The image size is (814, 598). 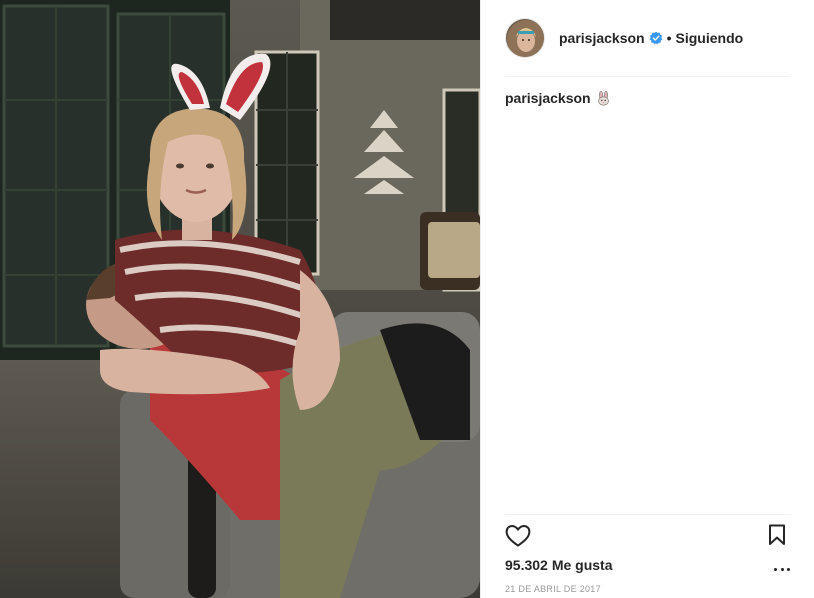 What do you see at coordinates (647, 38) in the screenshot?
I see `post-header: parisjackson • Siguiendo` at bounding box center [647, 38].